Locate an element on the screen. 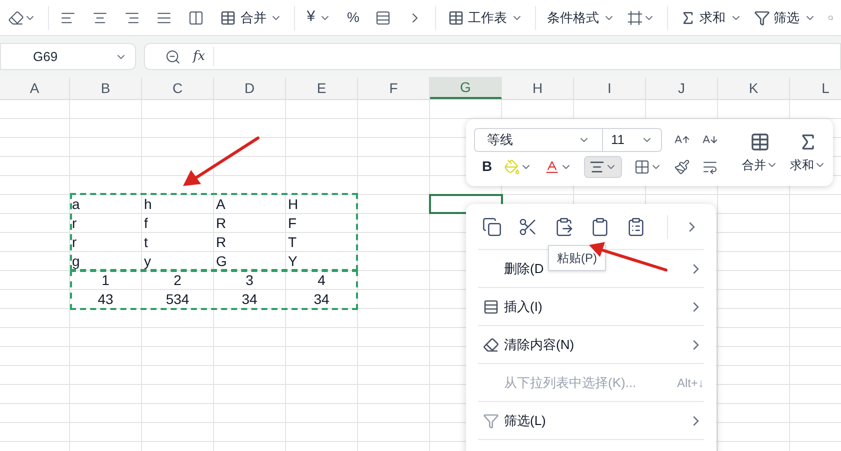 The image size is (841, 451). column-header: J is located at coordinates (682, 88).